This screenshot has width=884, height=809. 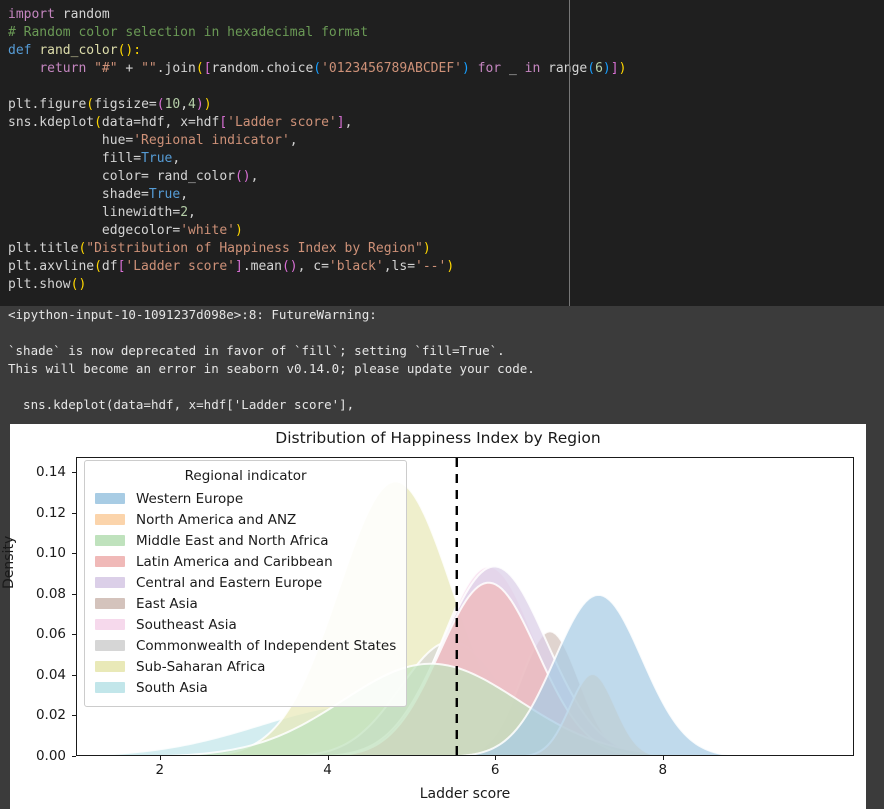 I want to click on legend-item: Middle East and North Africa, so click(x=245, y=540).